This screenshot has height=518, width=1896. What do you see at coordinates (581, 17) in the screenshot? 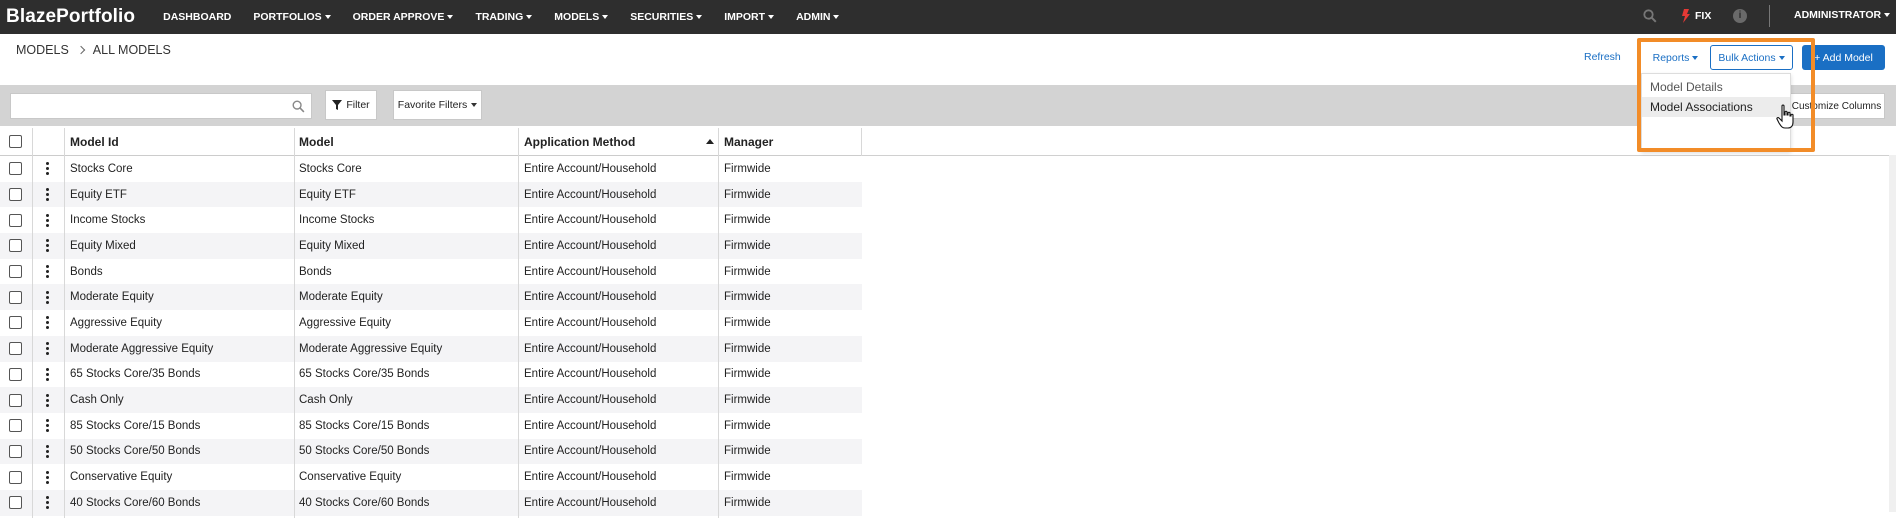
I see `nav-item-models: MODELS` at bounding box center [581, 17].